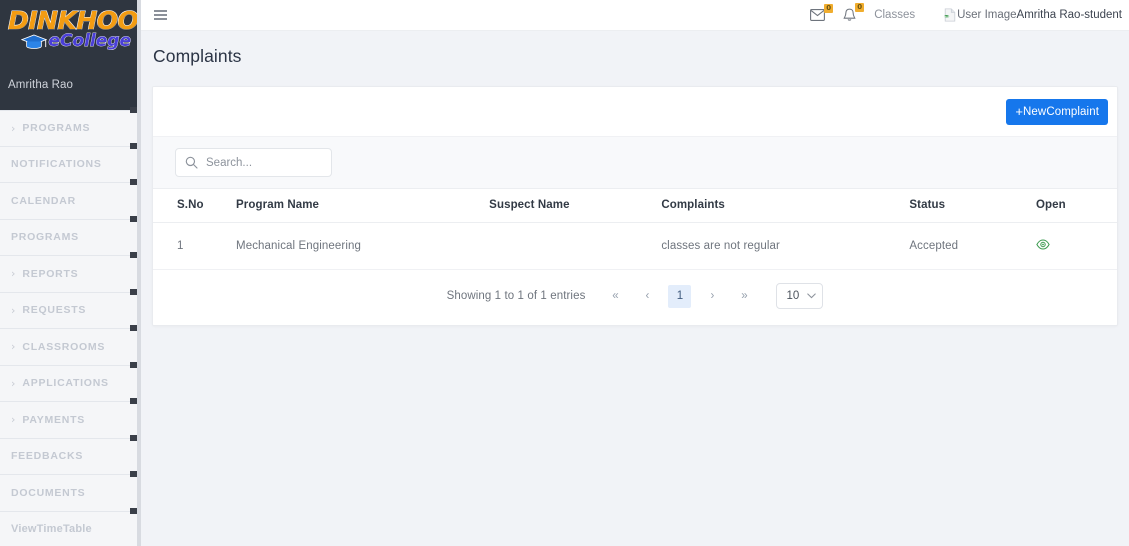  I want to click on search-box, so click(253, 162).